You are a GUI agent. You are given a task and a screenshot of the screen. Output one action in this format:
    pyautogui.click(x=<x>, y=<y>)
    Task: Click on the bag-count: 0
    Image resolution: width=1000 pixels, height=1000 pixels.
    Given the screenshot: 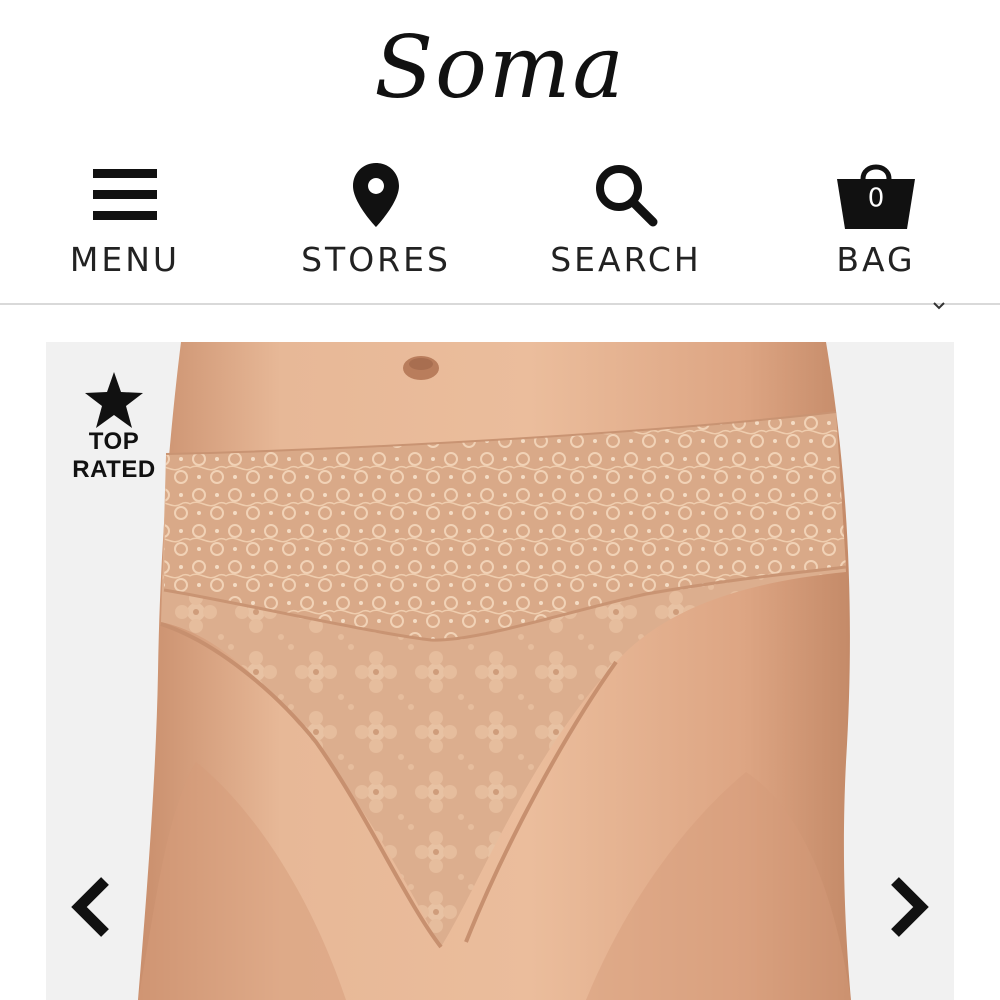 What is the action you would take?
    pyautogui.click(x=876, y=198)
    